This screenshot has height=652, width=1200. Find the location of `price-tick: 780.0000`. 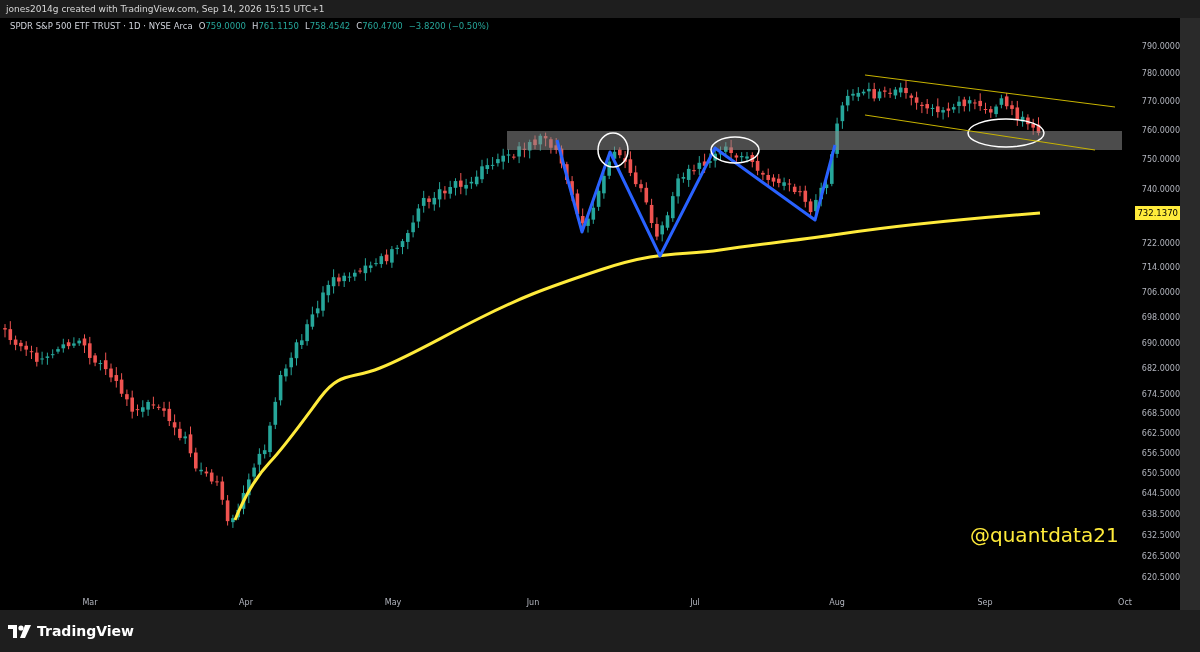

price-tick: 780.0000 is located at coordinates (1160, 74).